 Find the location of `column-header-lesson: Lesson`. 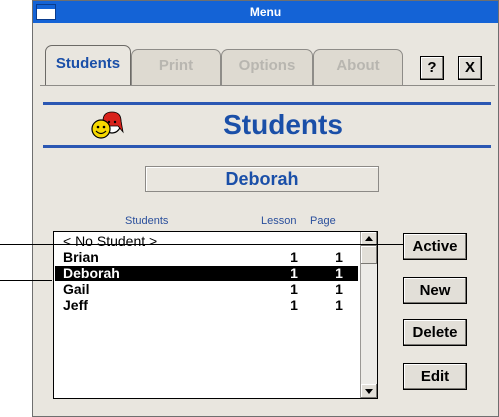

column-header-lesson: Lesson is located at coordinates (279, 221).